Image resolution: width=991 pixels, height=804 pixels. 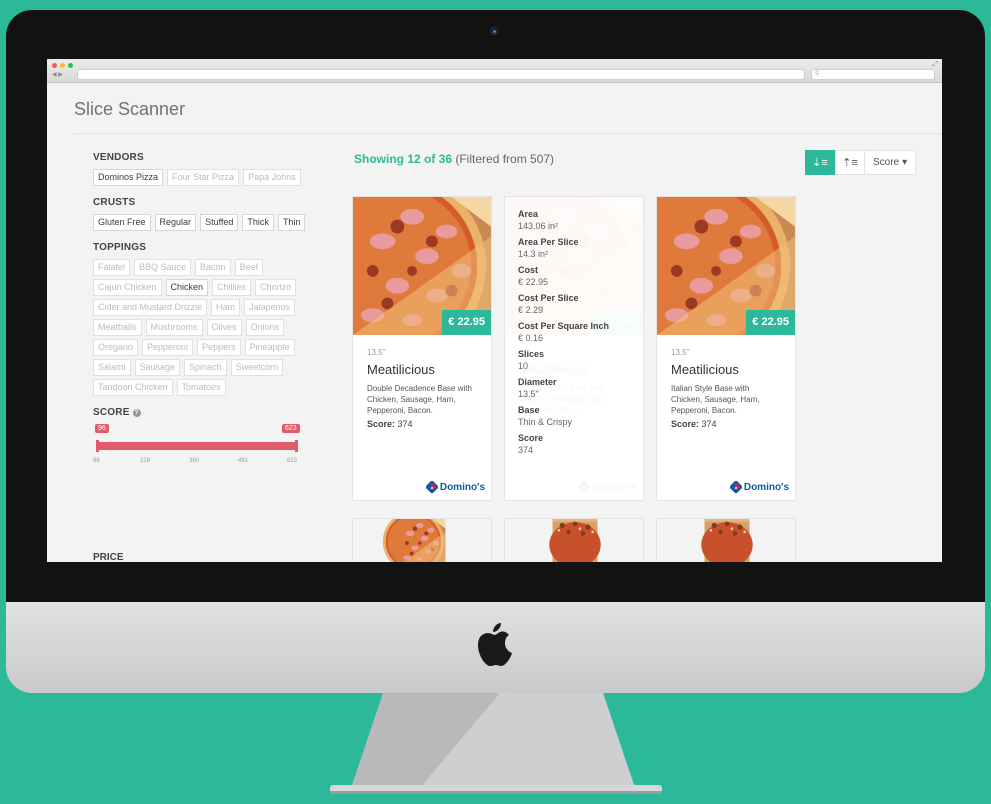 What do you see at coordinates (201, 387) in the screenshot?
I see `filter-chip-tomatoes: Tomatoes` at bounding box center [201, 387].